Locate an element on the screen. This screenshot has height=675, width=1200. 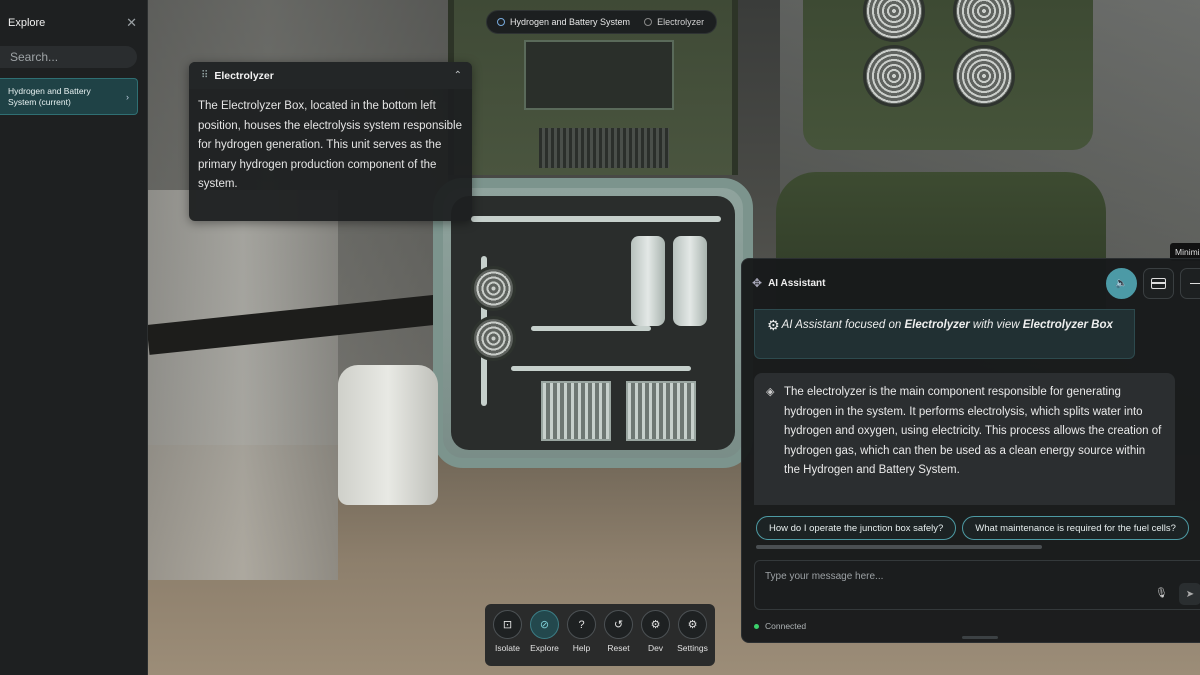
message-input is located at coordinates (955, 576).